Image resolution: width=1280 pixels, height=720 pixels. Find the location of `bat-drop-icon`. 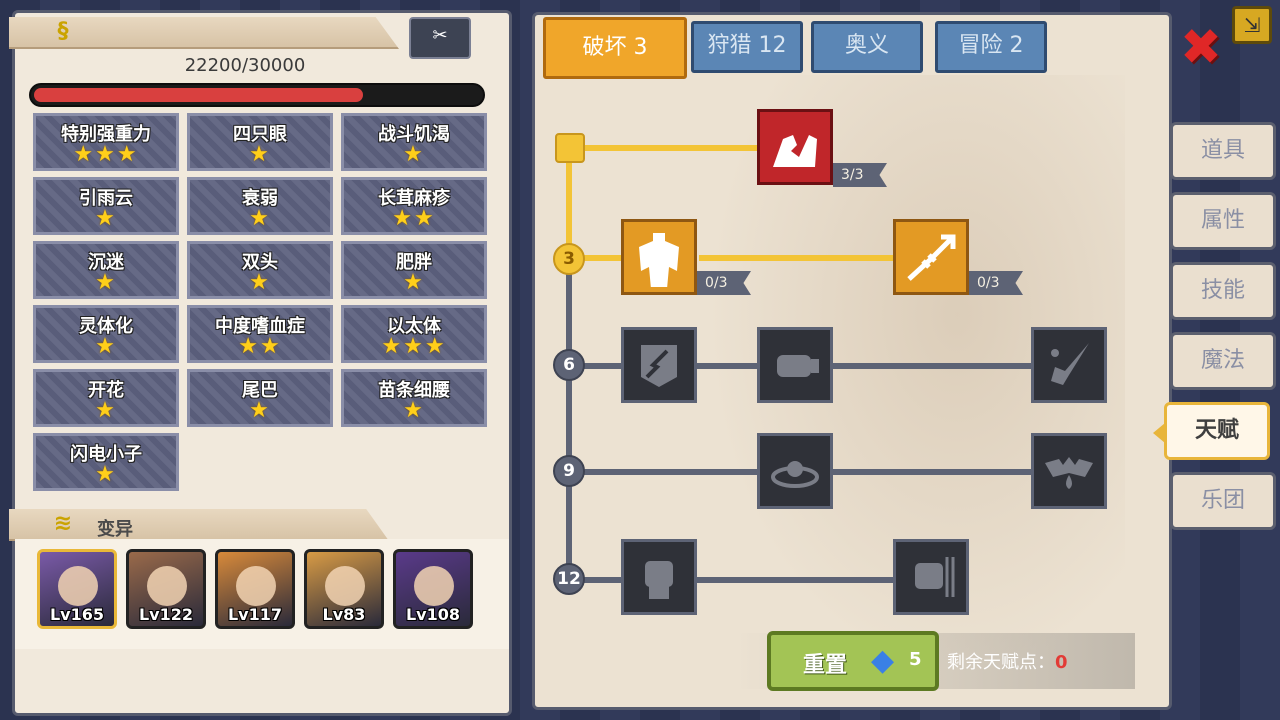

bat-drop-icon is located at coordinates (1069, 473).